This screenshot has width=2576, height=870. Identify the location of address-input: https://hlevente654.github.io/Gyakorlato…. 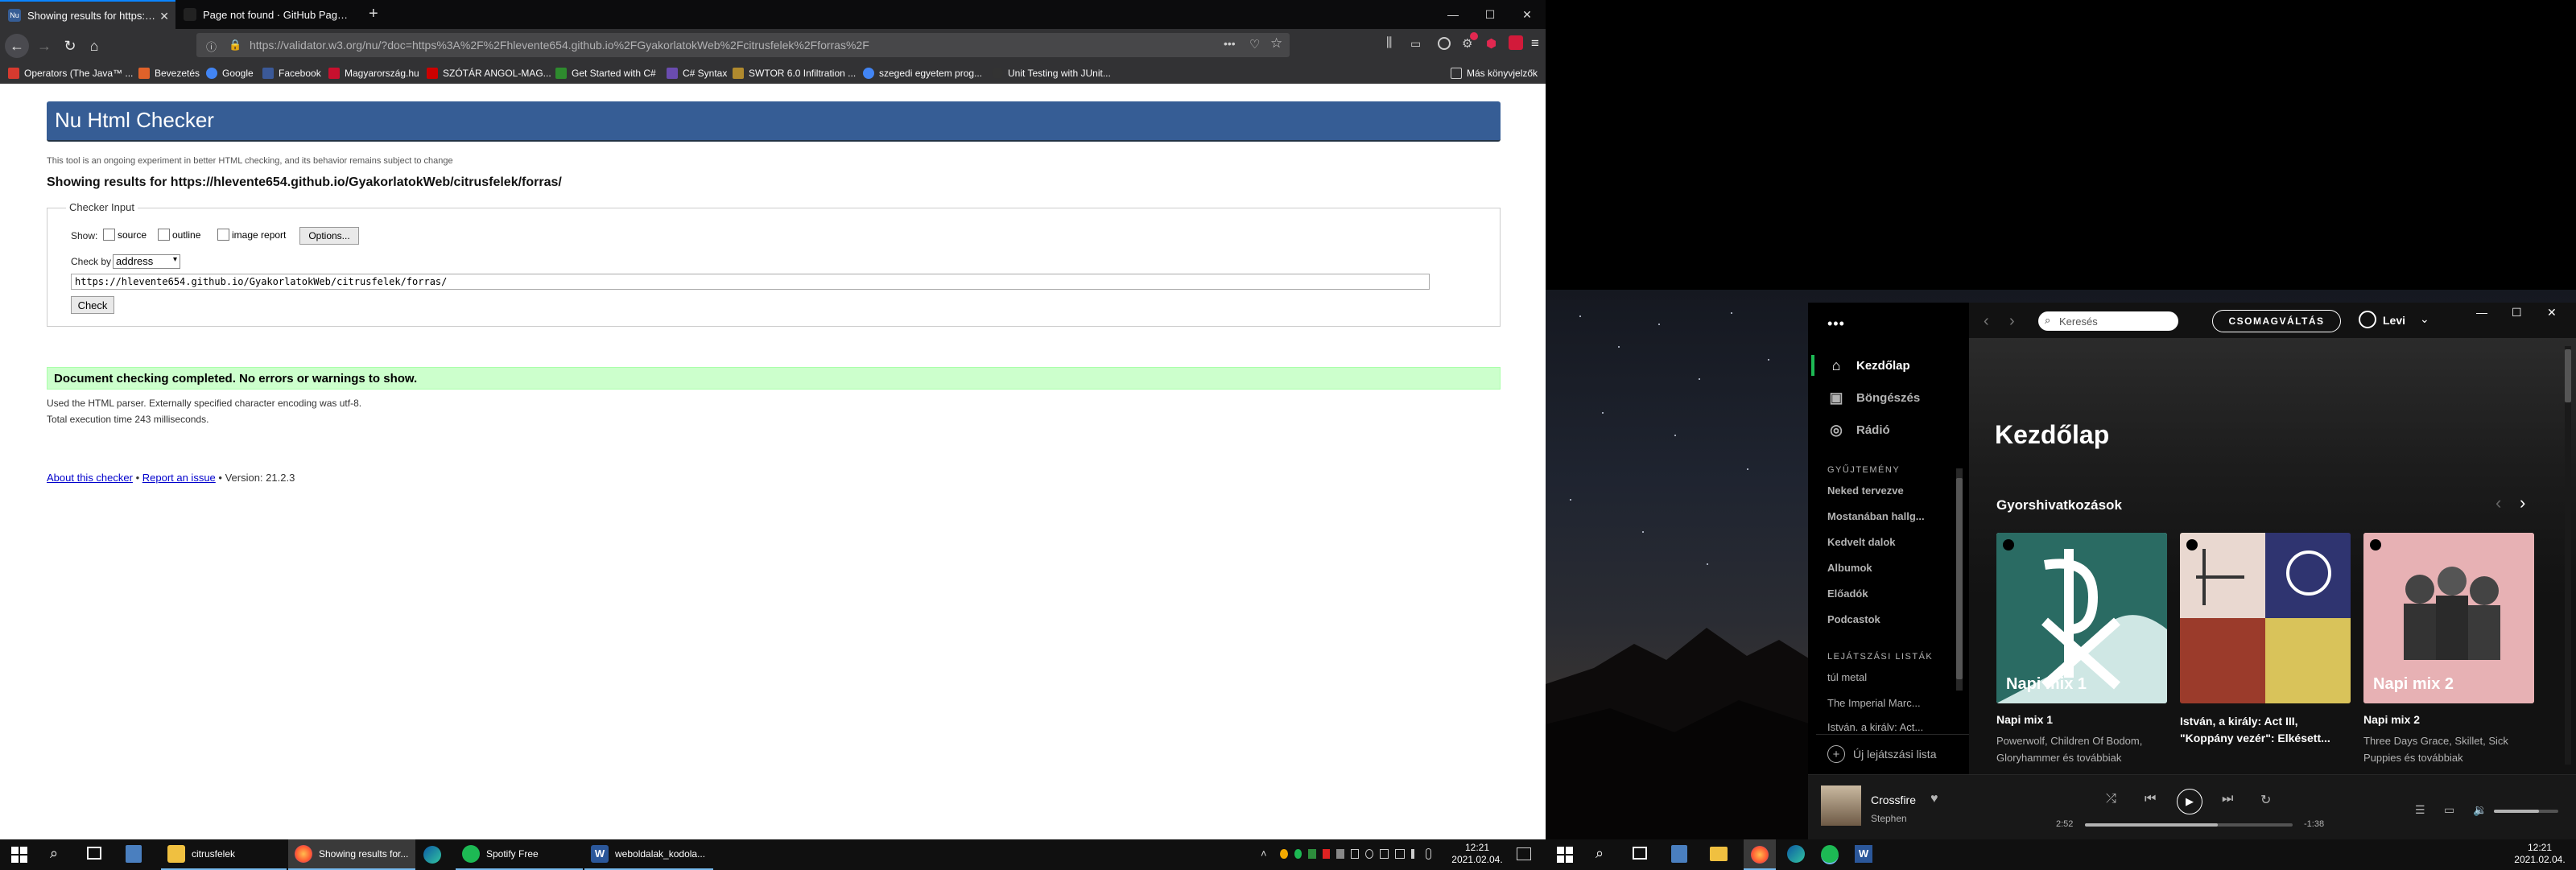
(750, 282).